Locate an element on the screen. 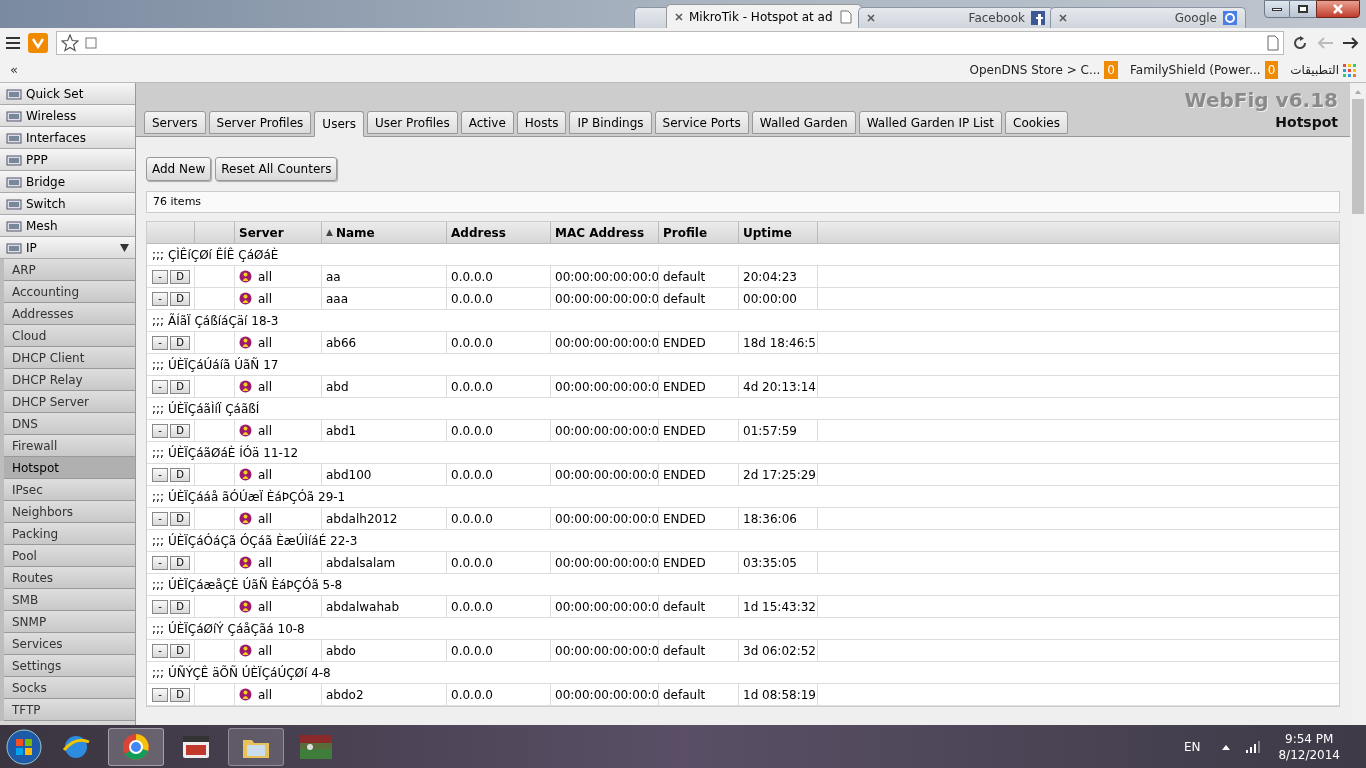  tab-title: Google is located at coordinates (1195, 18).